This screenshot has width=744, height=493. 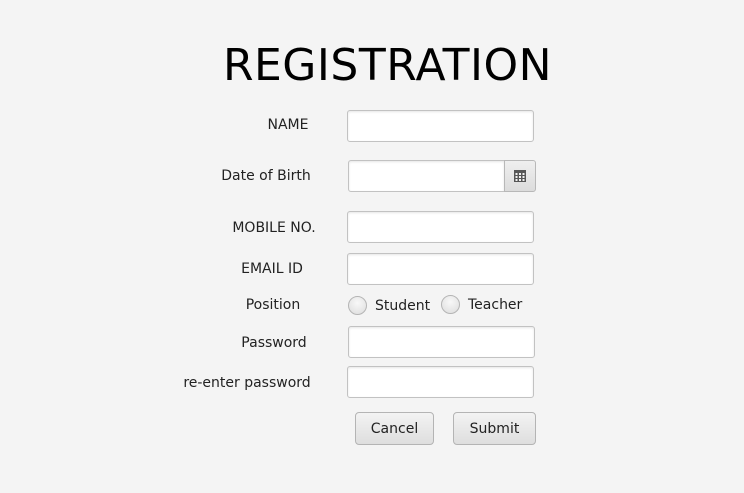 What do you see at coordinates (450, 304) in the screenshot?
I see `radio-circle-teacher` at bounding box center [450, 304].